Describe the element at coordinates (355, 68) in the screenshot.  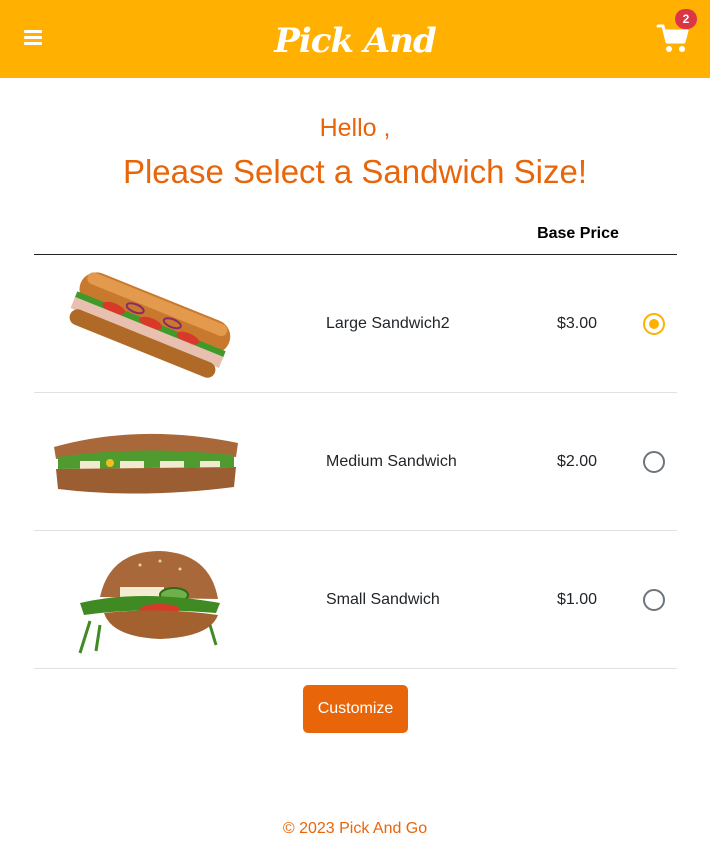
I see `brand-logo-text: Pick And Go` at that location.